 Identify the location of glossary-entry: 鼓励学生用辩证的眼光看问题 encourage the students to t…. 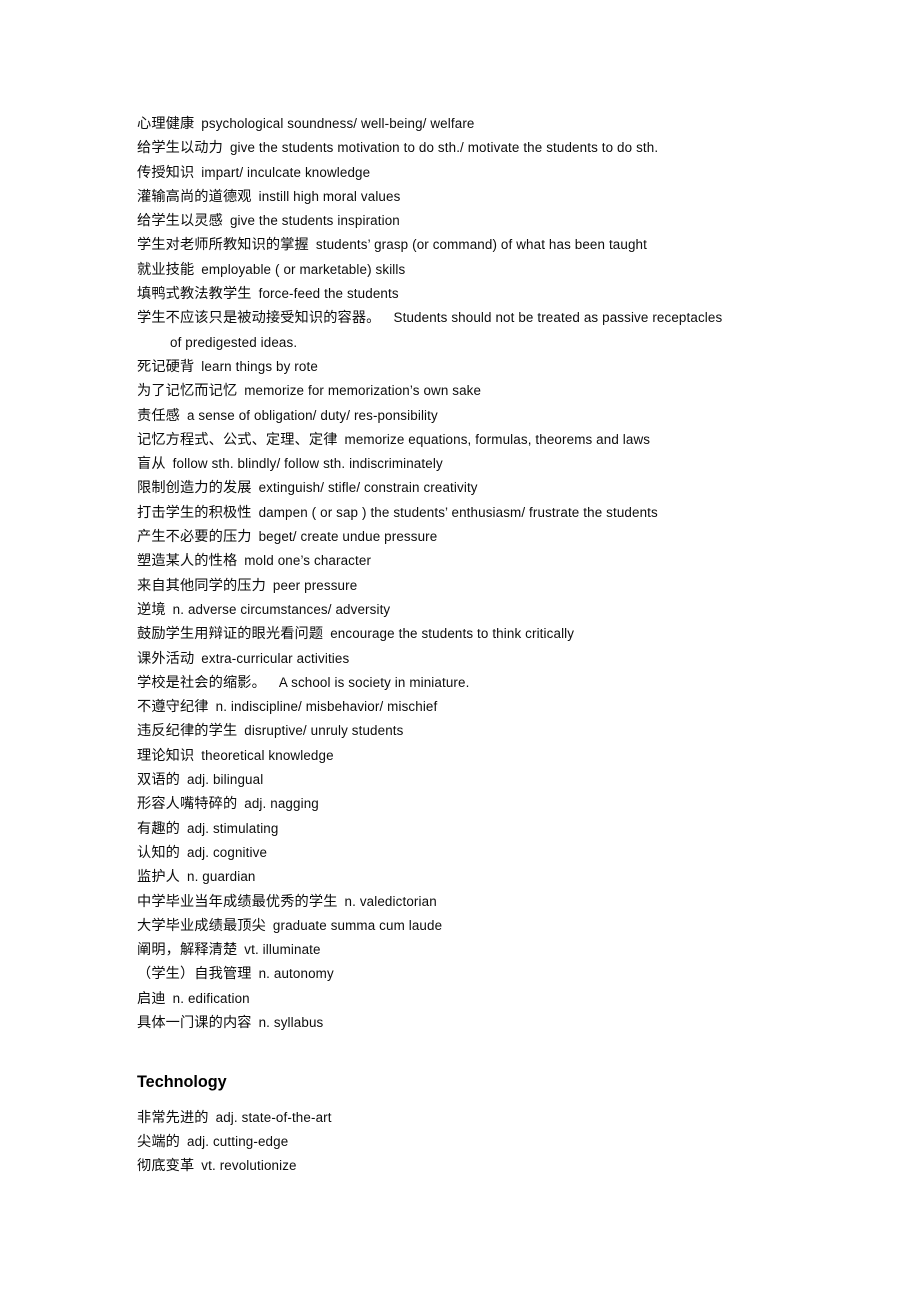
(487, 634).